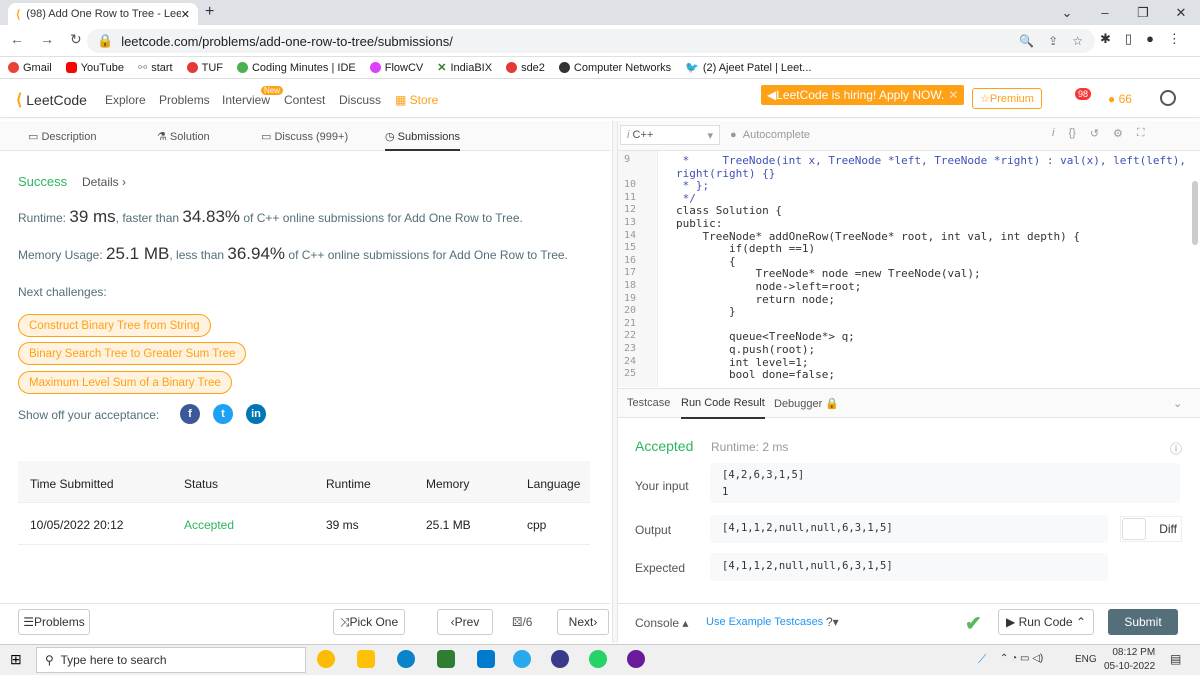  What do you see at coordinates (185, 14) in the screenshot?
I see `close-tab-icon: ✕` at bounding box center [185, 14].